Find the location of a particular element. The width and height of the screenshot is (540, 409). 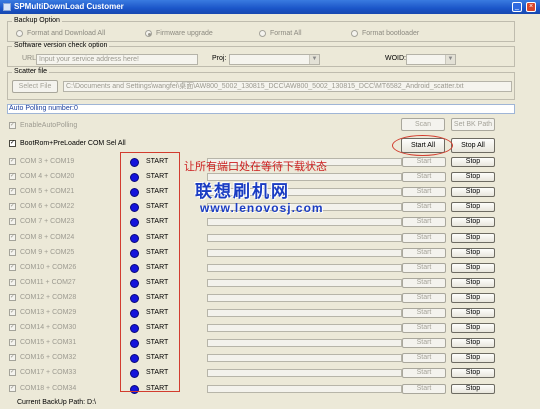

bootrom-sel-all-checkbox: ✓ BootRom+PreLoader COM Sel All is located at coordinates (67, 143).